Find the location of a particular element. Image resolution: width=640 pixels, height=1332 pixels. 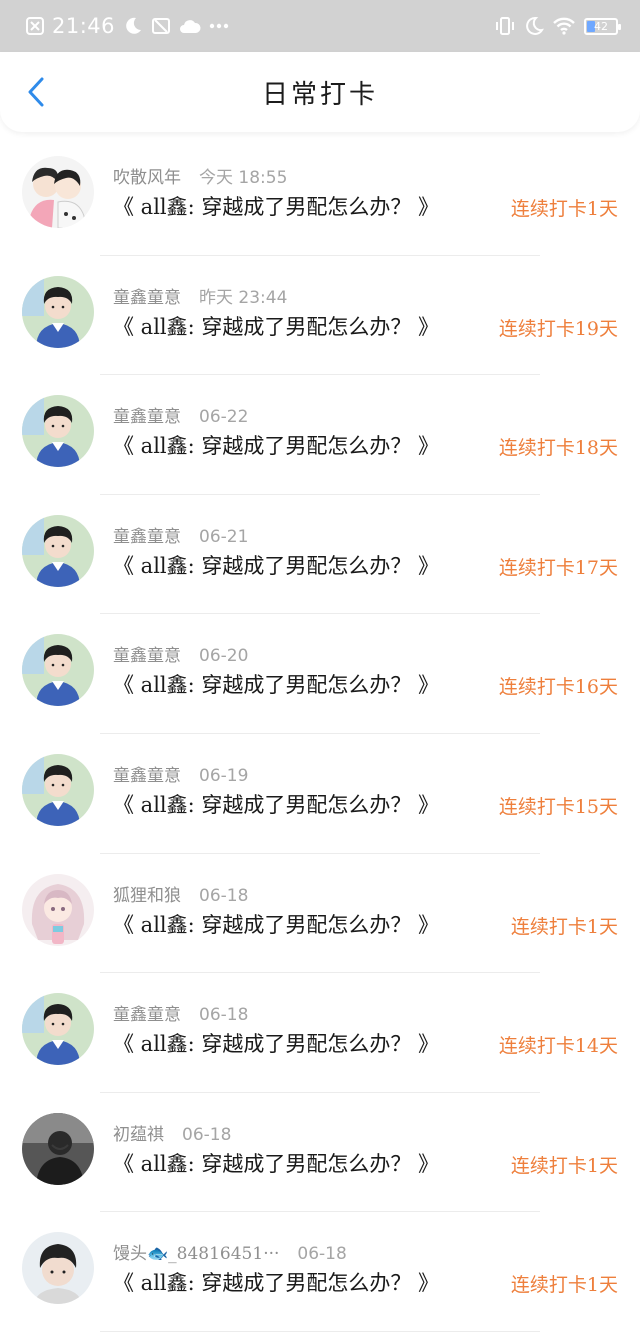

user-name: 狐狸和狼 is located at coordinates (147, 893).